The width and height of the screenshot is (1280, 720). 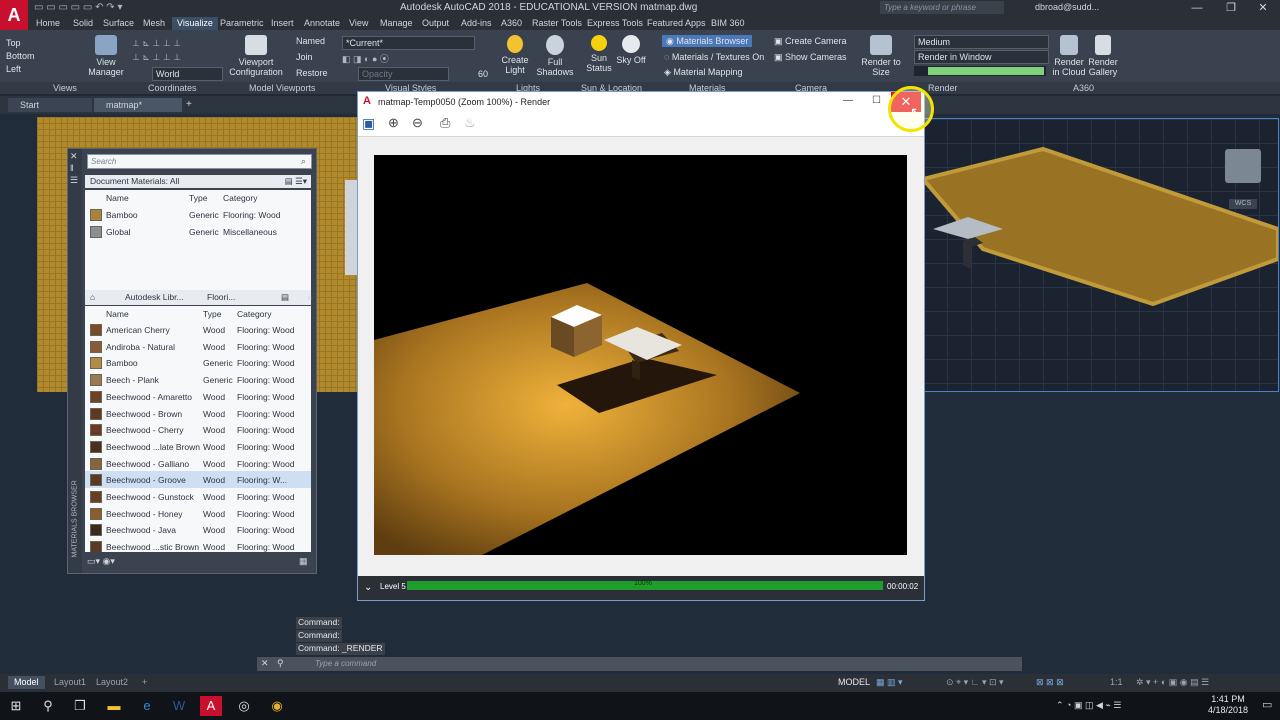 What do you see at coordinates (256, 56) in the screenshot?
I see `viewport-configuration-button: Viewport Configuration` at bounding box center [256, 56].